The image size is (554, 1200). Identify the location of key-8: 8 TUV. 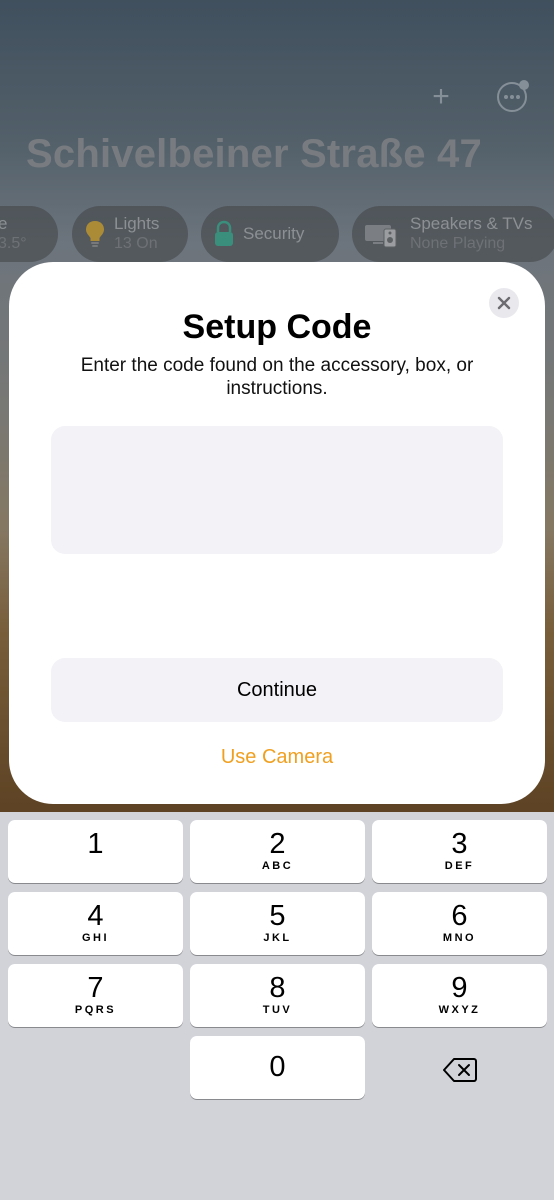
(277, 995).